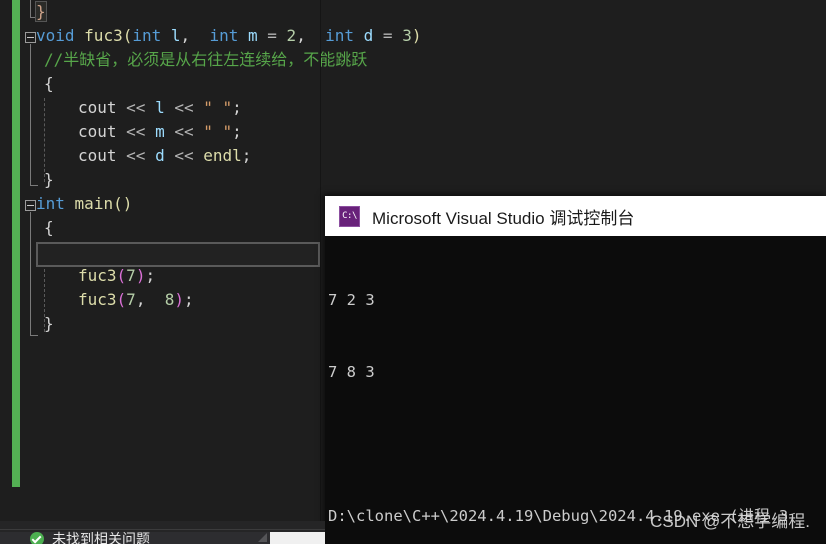 The height and width of the screenshot is (544, 826). What do you see at coordinates (136, 107) in the screenshot?
I see `code-token-shift: <<` at bounding box center [136, 107].